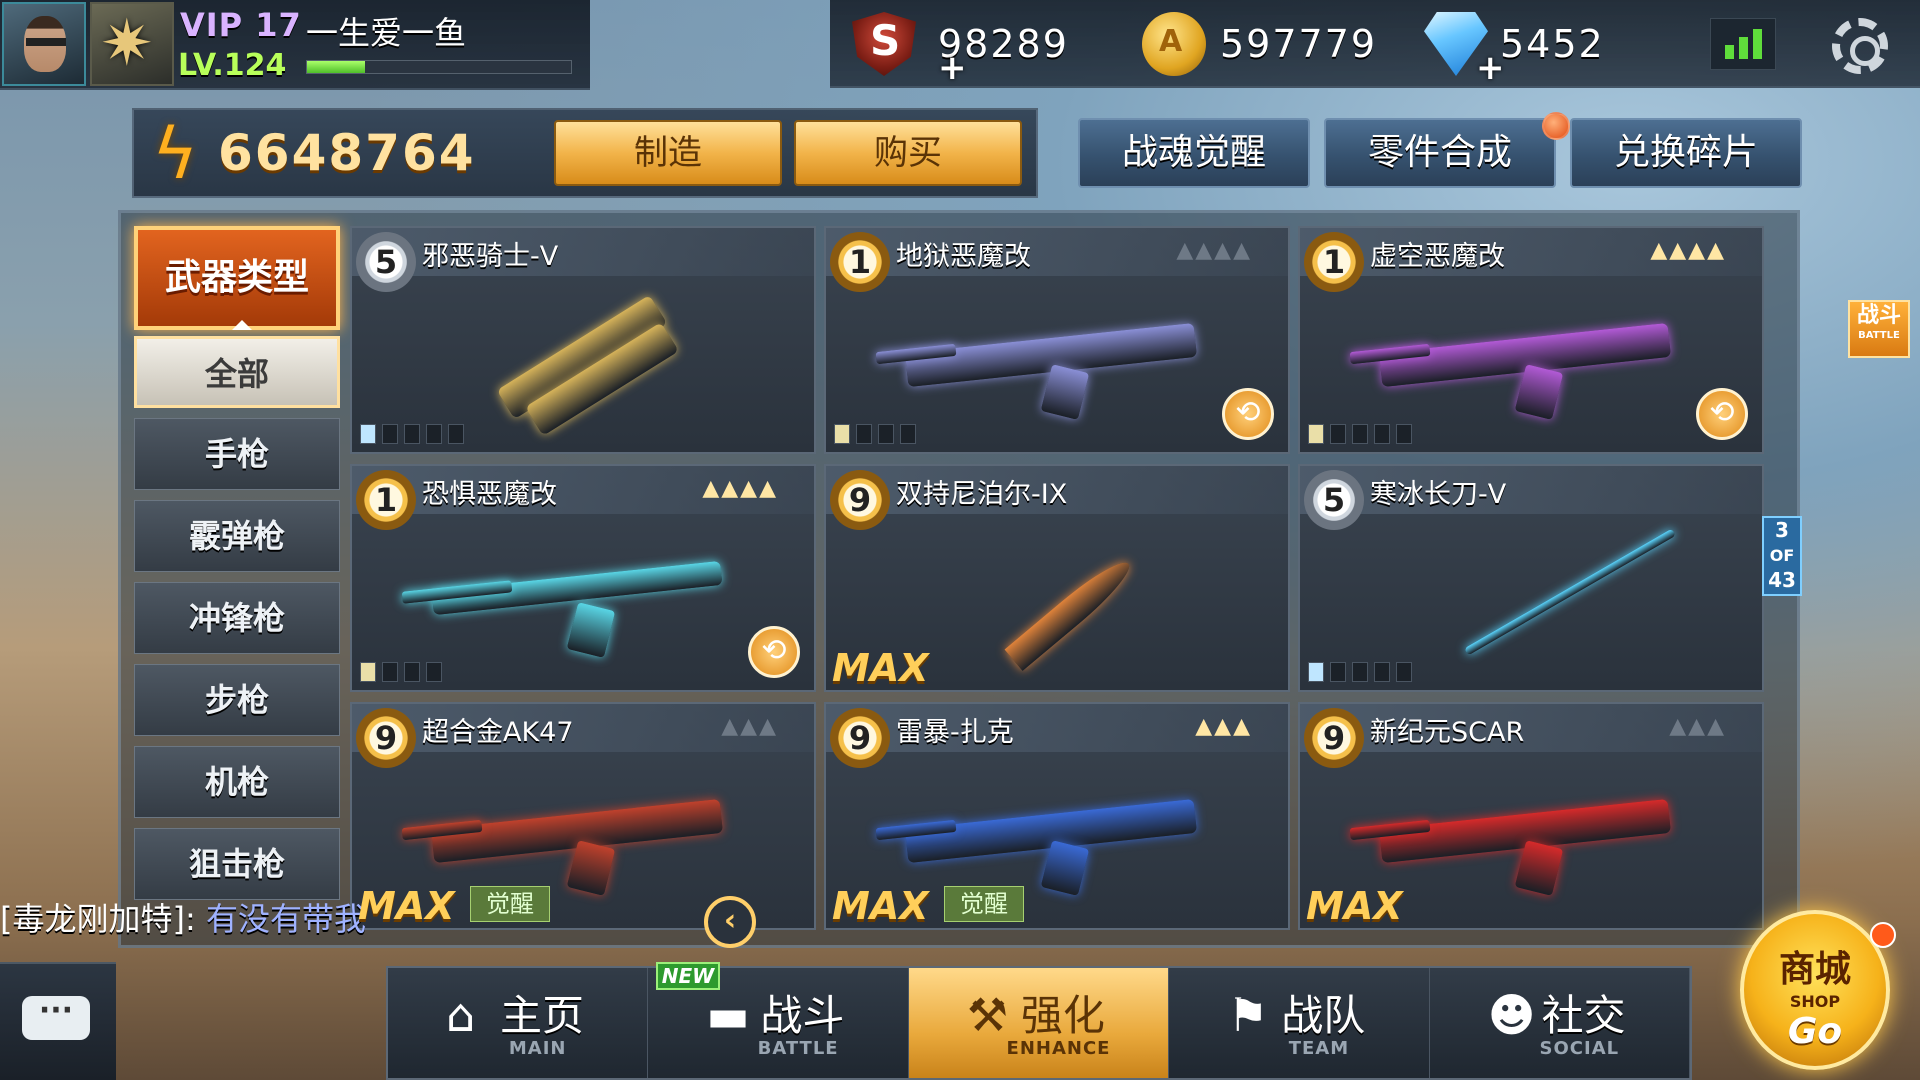 This screenshot has height=1080, width=1920. What do you see at coordinates (1194, 153) in the screenshot?
I see `soul-awaken-button: 战魂觉醒` at bounding box center [1194, 153].